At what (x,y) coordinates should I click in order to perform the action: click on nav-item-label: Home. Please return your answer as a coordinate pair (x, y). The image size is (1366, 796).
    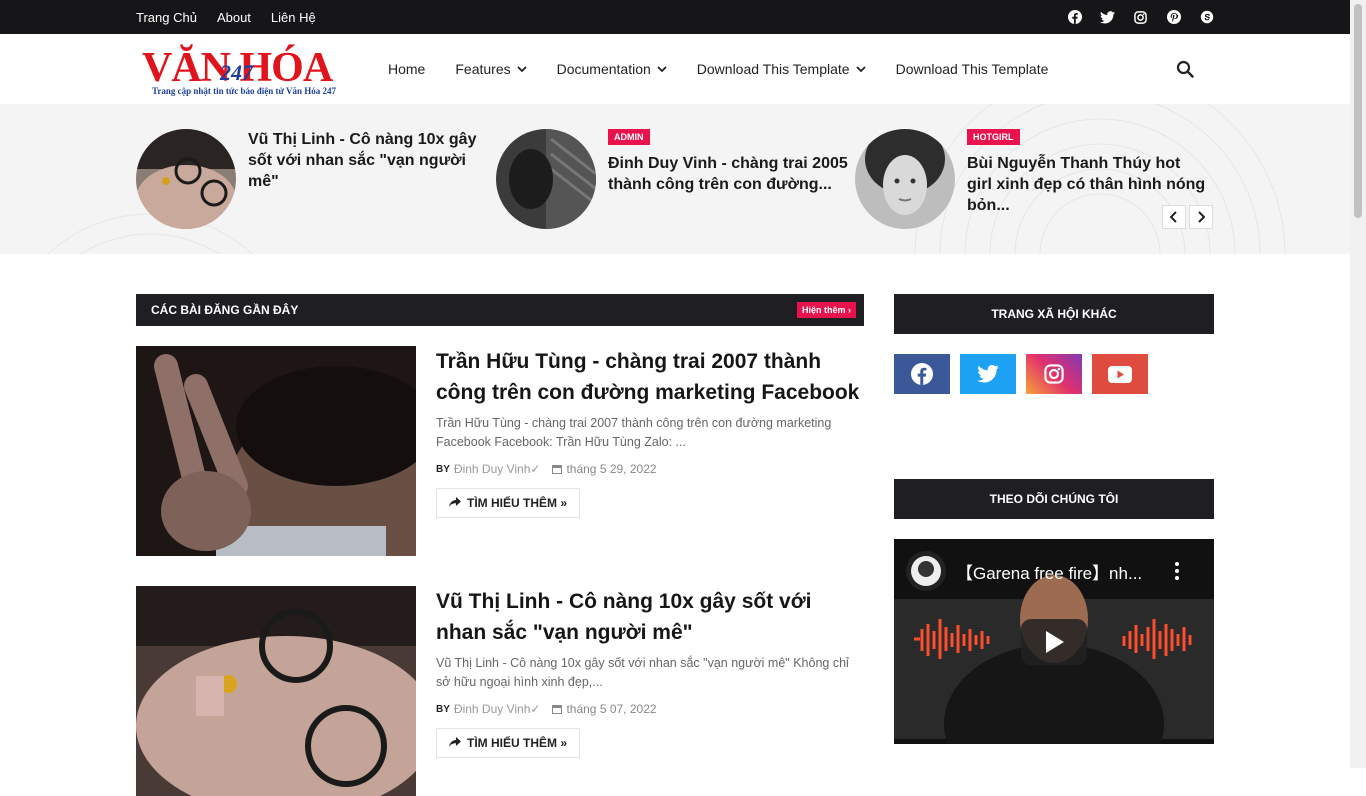
    Looking at the image, I should click on (407, 69).